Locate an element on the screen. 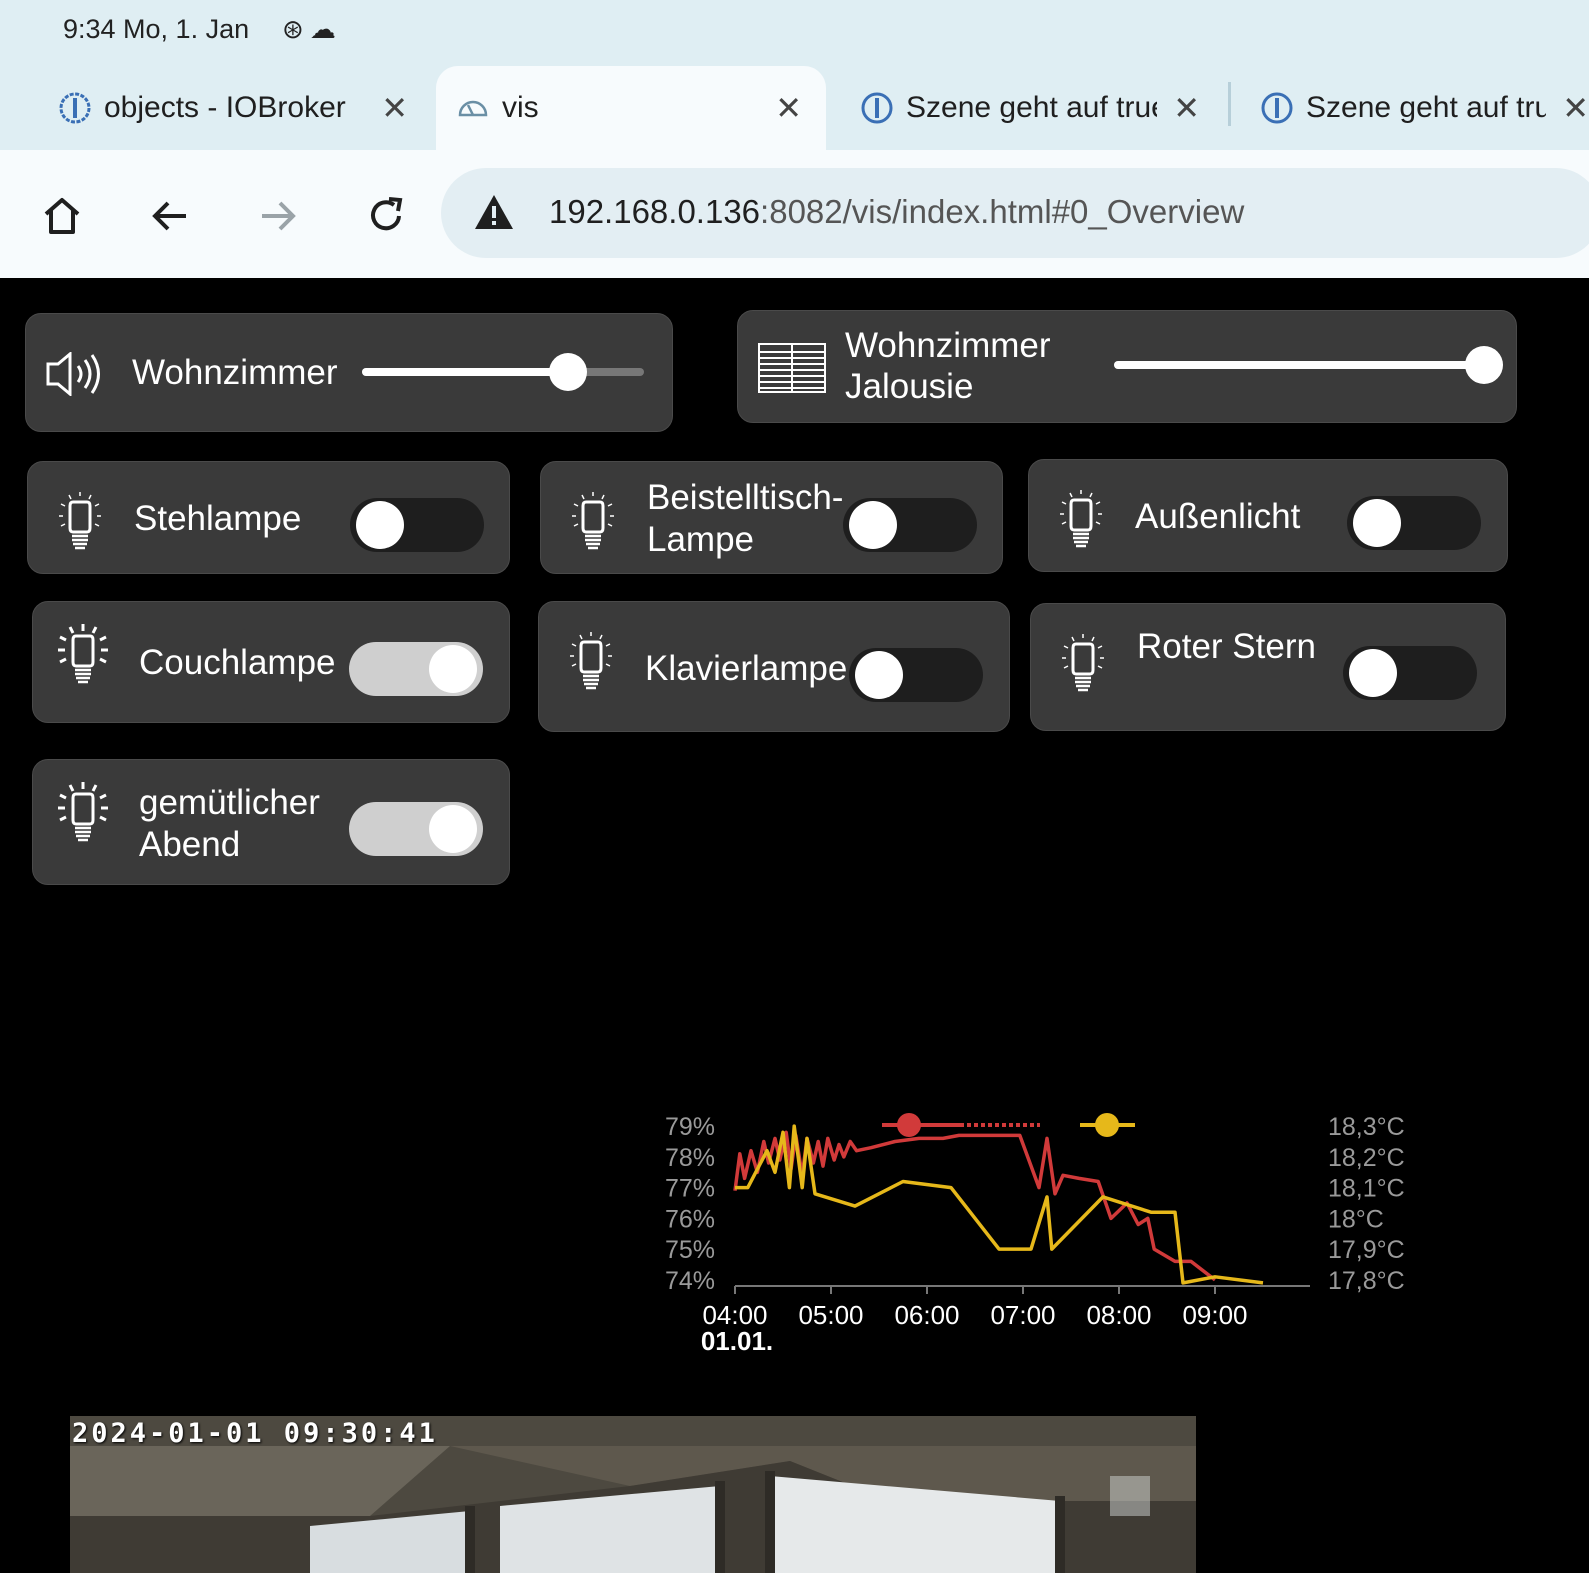 This screenshot has width=1589, height=1573. tab-separator is located at coordinates (1229, 104).